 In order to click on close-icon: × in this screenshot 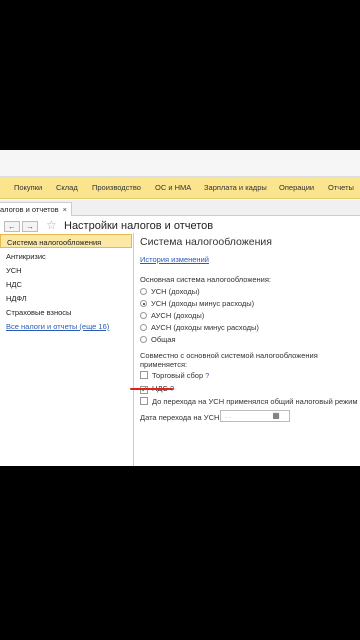, I will do `click(65, 209)`.